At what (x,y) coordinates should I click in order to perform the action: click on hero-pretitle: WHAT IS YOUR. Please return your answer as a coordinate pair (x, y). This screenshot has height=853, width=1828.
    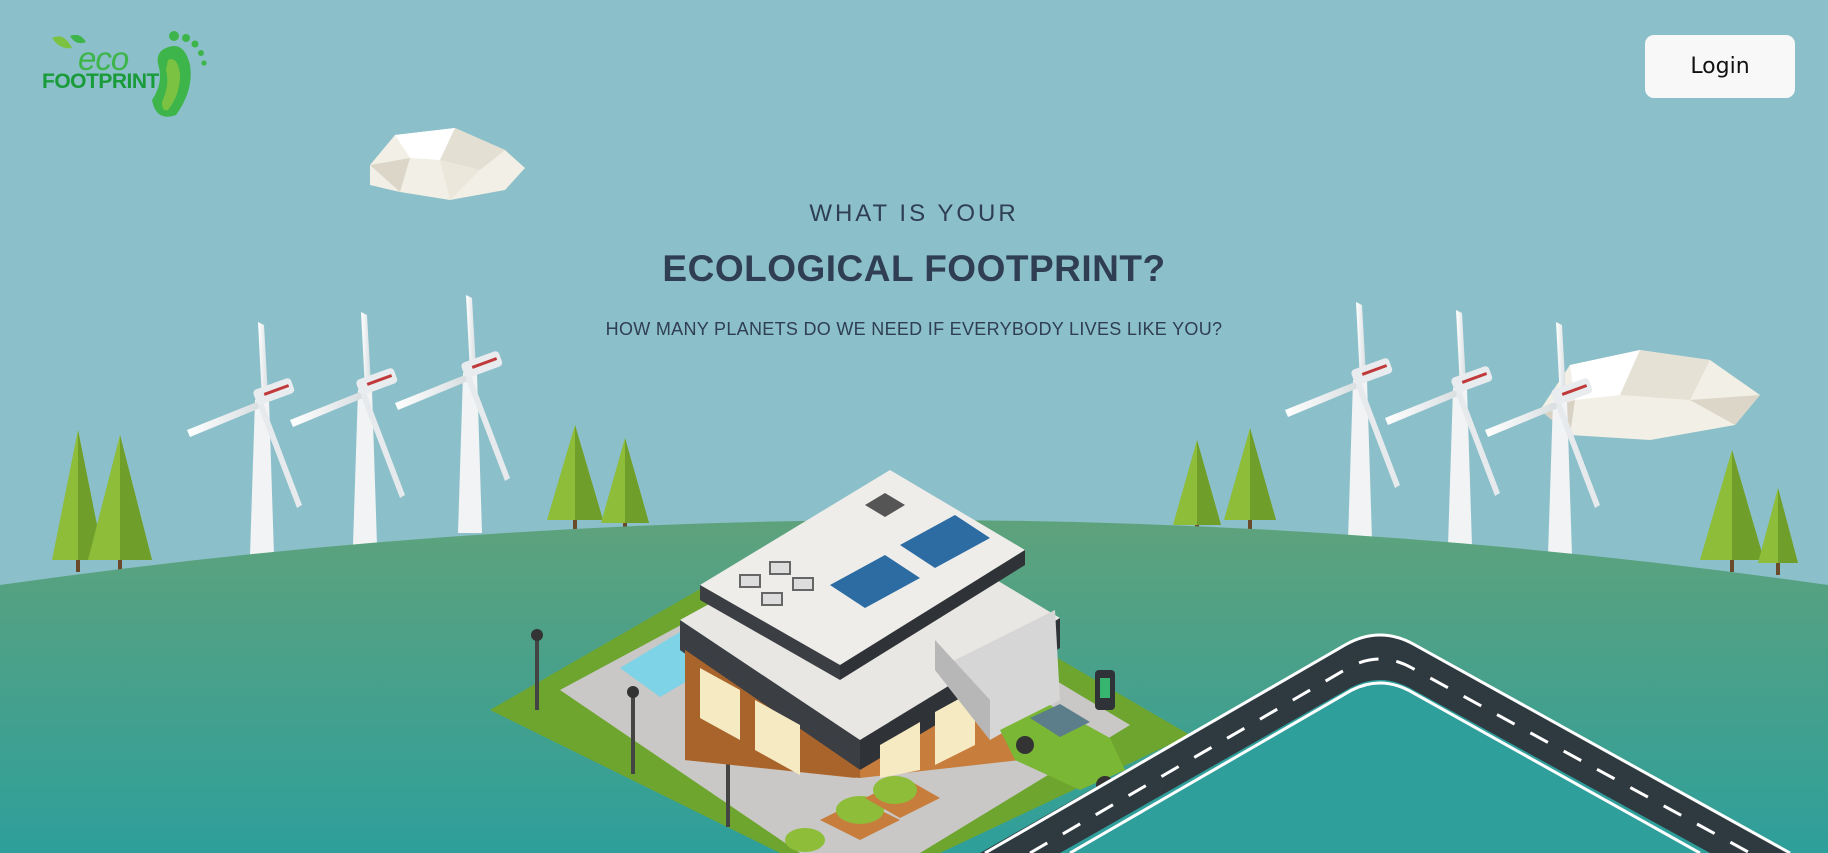
    Looking at the image, I should click on (914, 213).